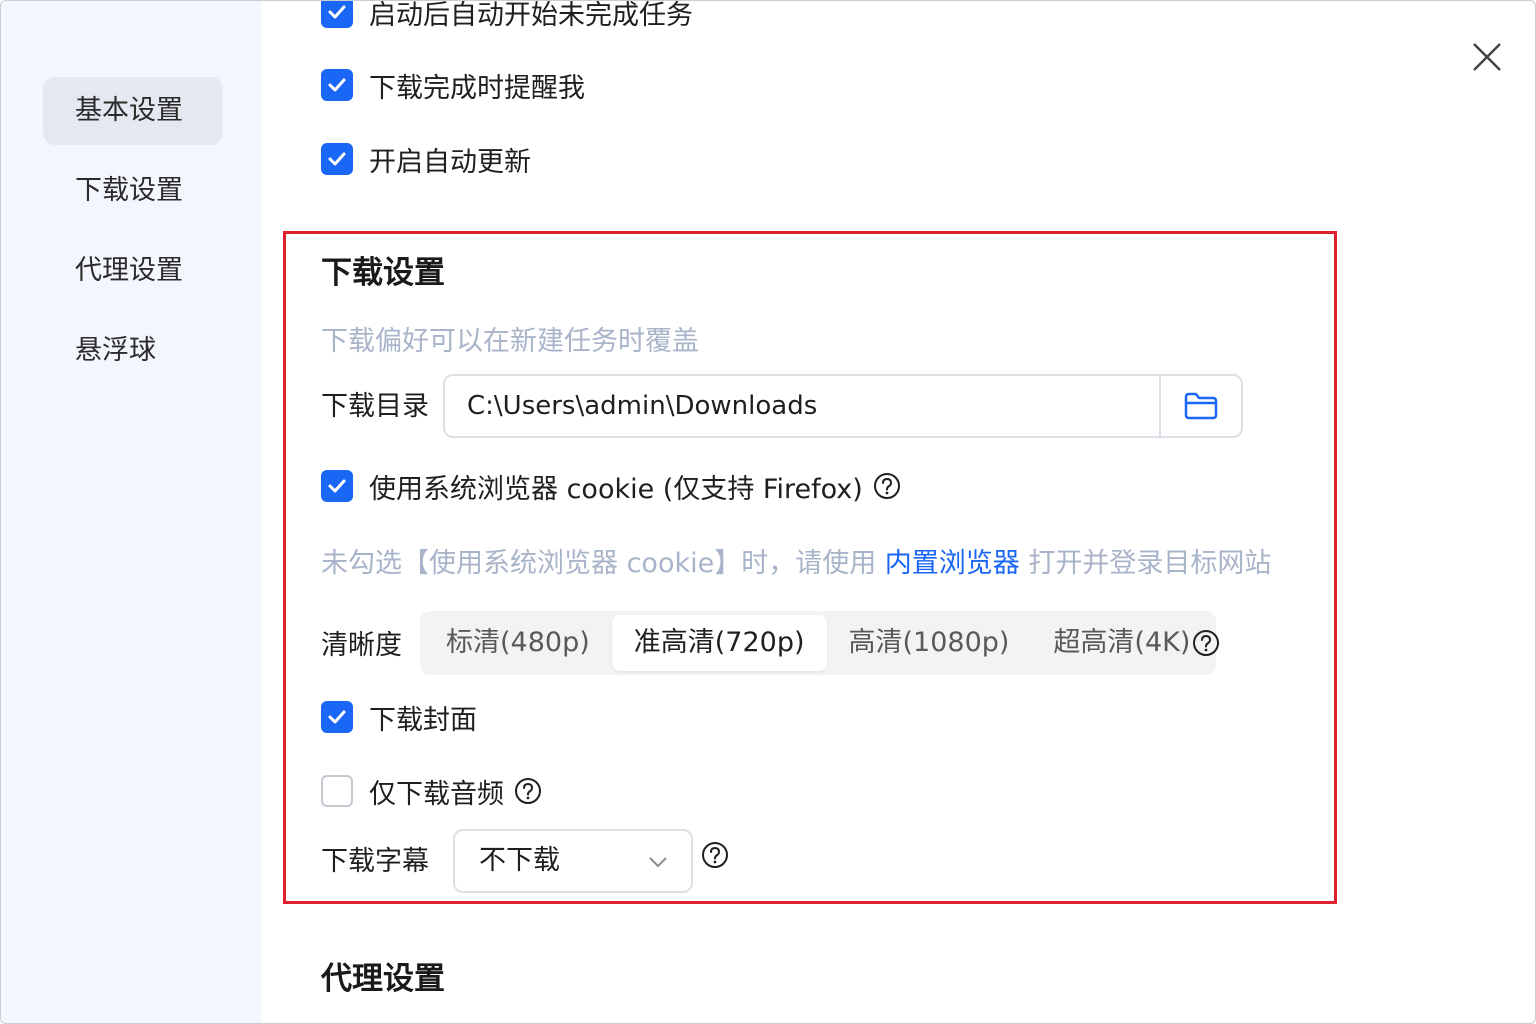  Describe the element at coordinates (436, 794) in the screenshot. I see `audio-only-label: 仅下载音频` at that location.